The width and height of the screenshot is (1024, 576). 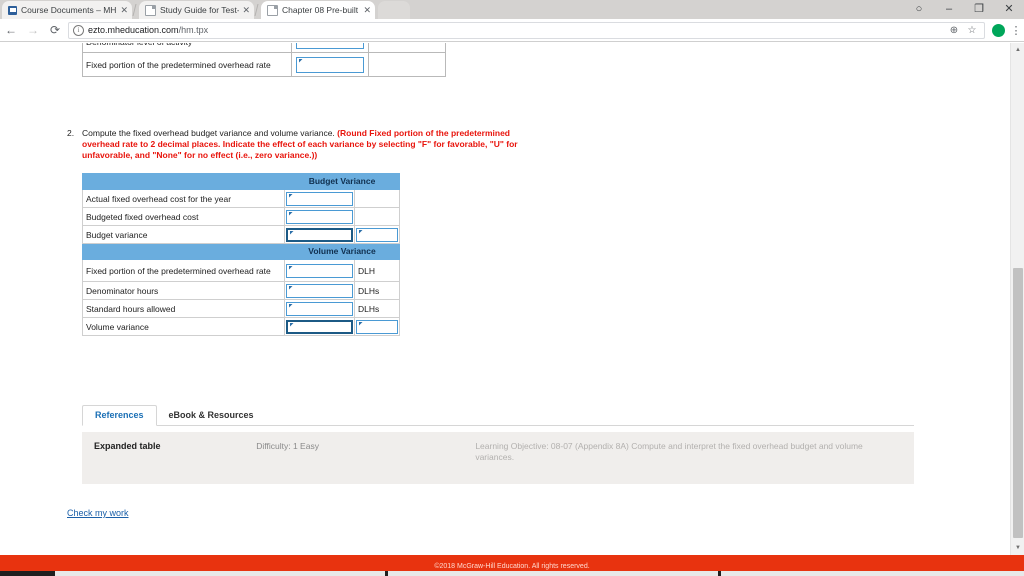 What do you see at coordinates (241, 216) in the screenshot?
I see `table-row: Budgeted fixed overhead cost` at bounding box center [241, 216].